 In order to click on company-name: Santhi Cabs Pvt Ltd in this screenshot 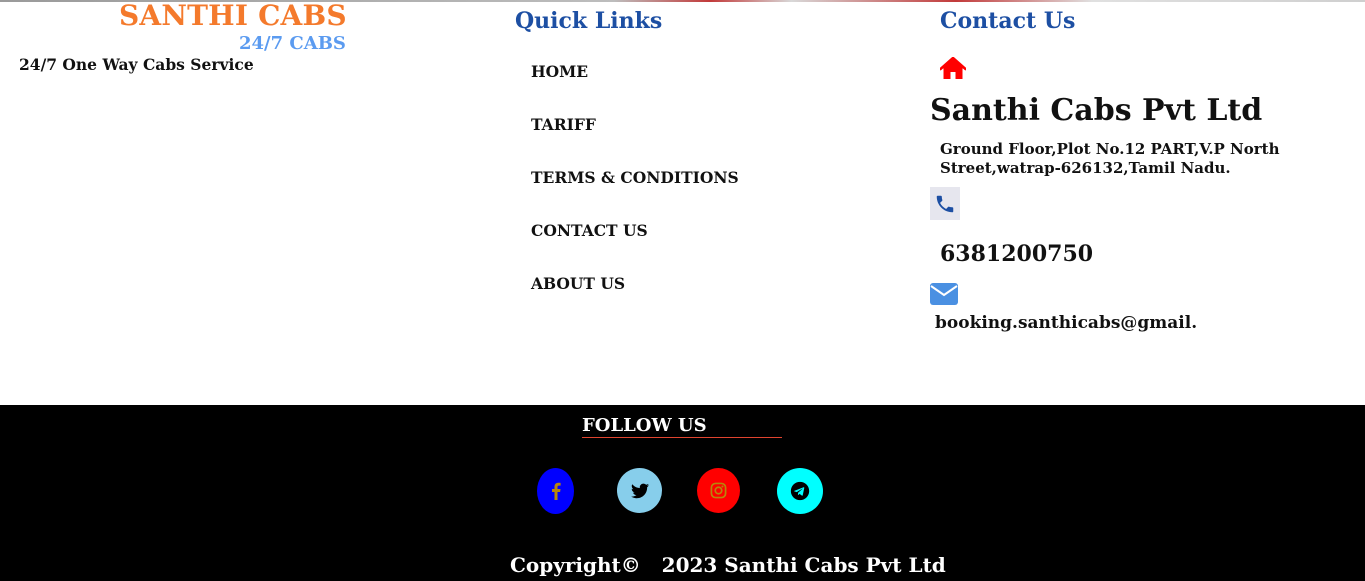, I will do `click(1096, 110)`.